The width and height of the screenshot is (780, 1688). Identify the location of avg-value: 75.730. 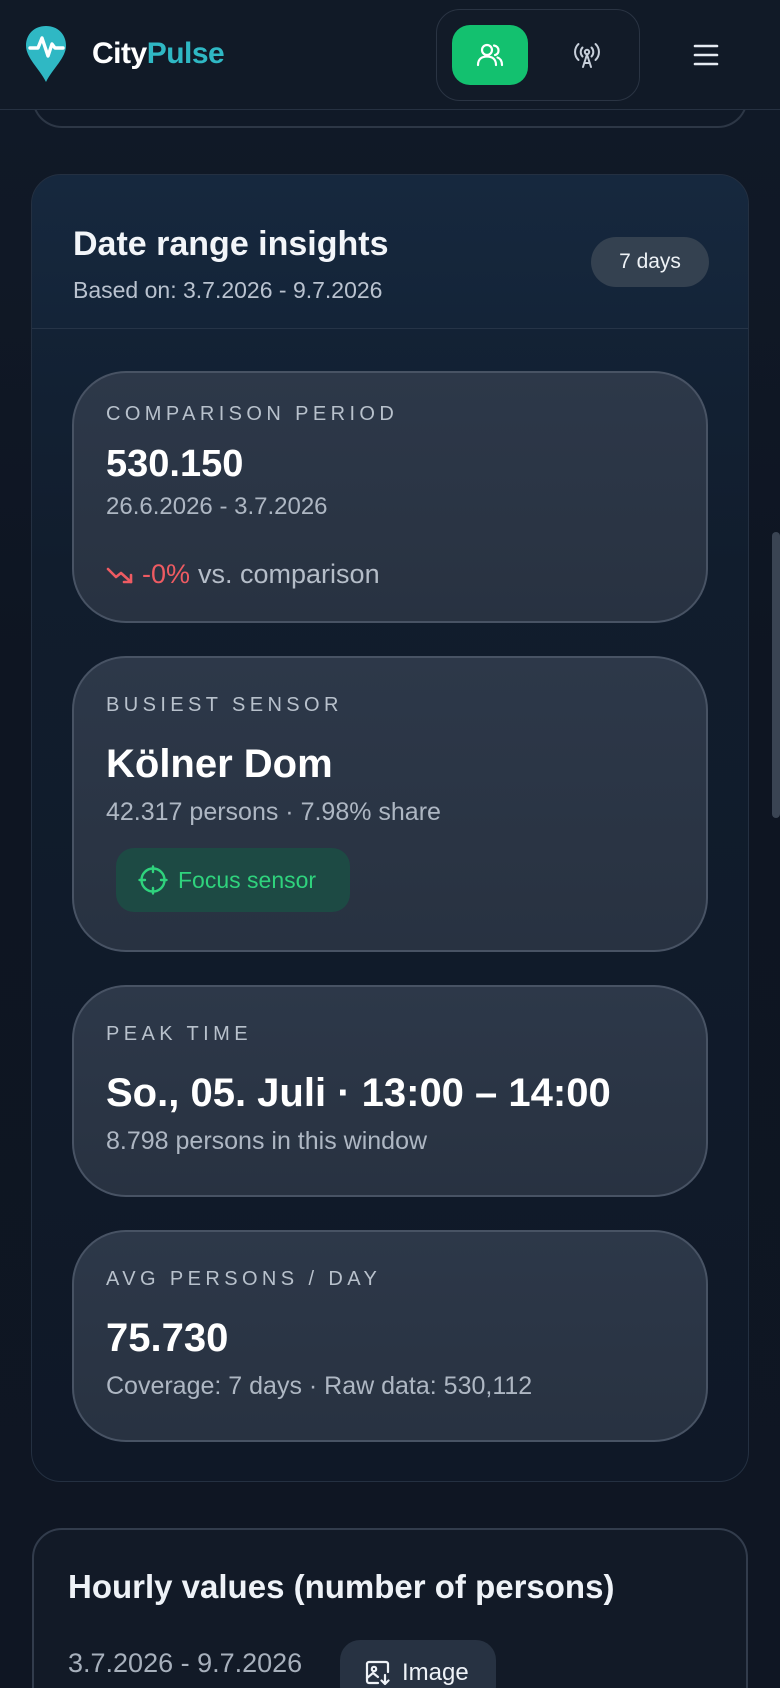
(167, 1338).